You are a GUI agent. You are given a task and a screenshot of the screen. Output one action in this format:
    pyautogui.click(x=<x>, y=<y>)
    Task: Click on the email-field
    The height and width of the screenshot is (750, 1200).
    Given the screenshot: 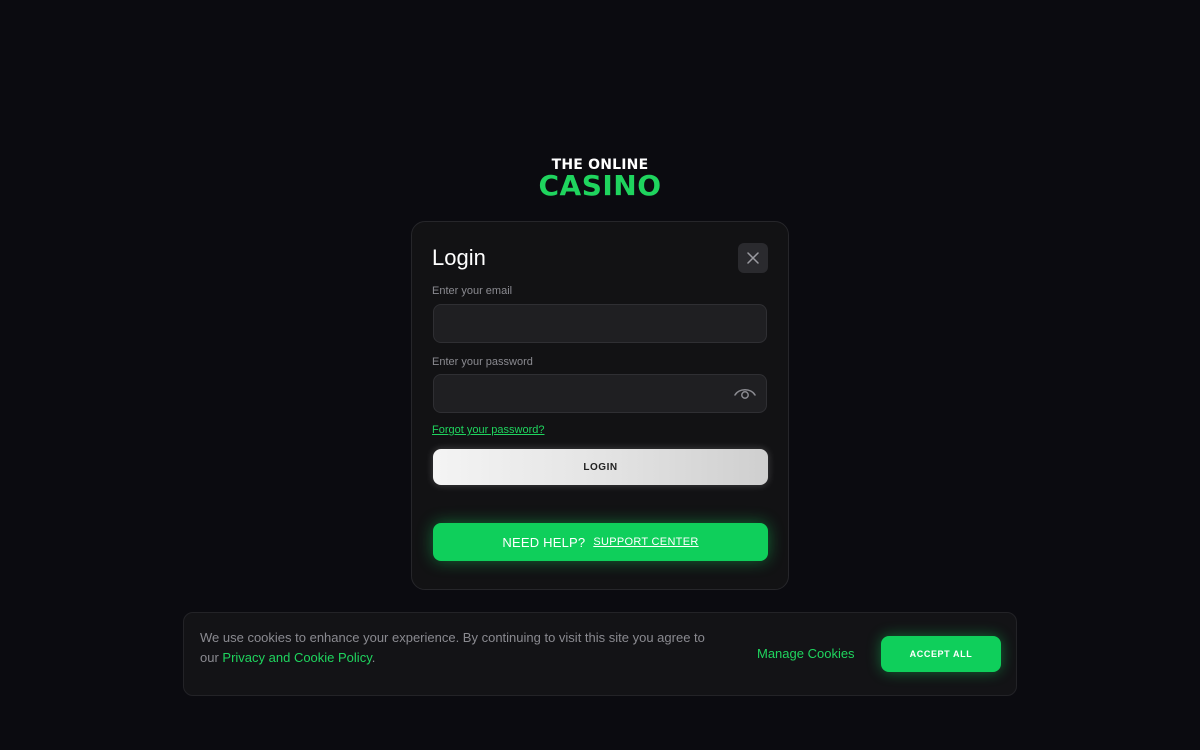 What is the action you would take?
    pyautogui.click(x=600, y=323)
    